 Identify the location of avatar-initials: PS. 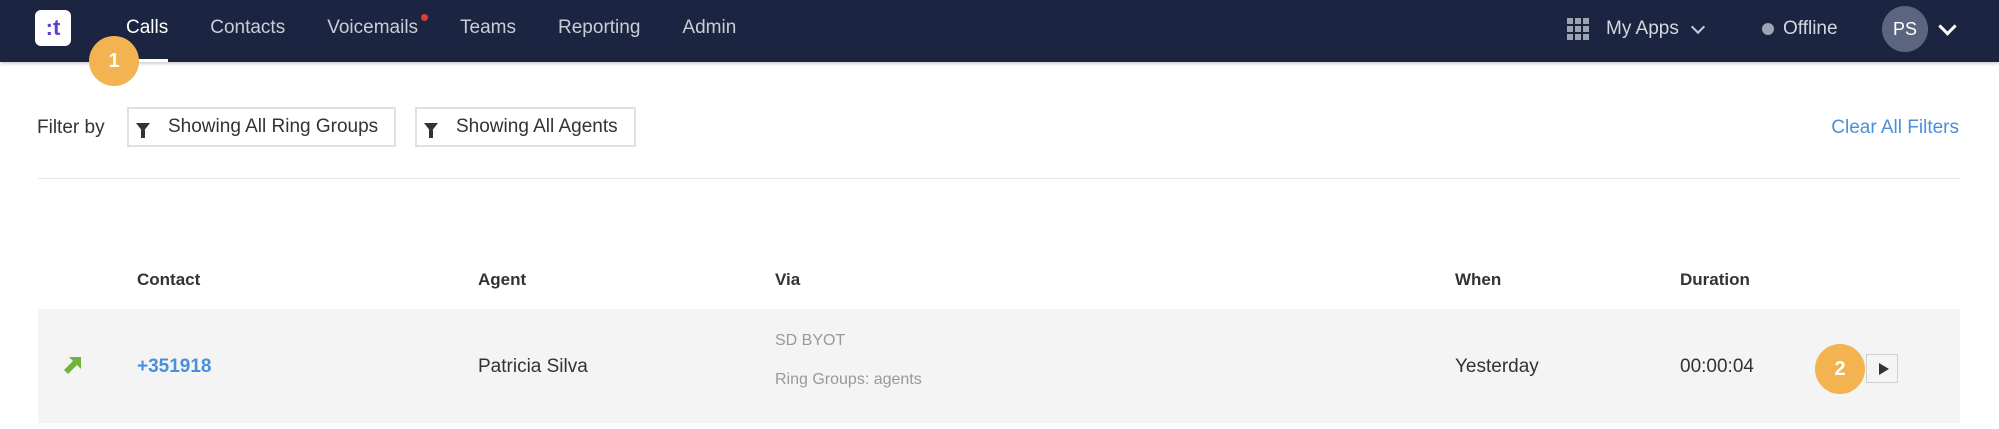
(1904, 28).